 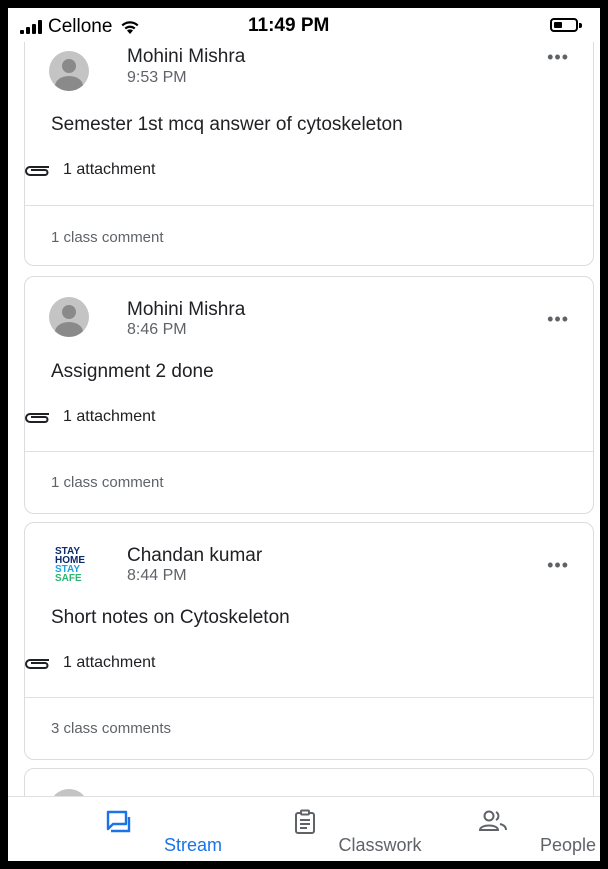 I want to click on class-comments-link: 3 class comments, so click(x=111, y=728).